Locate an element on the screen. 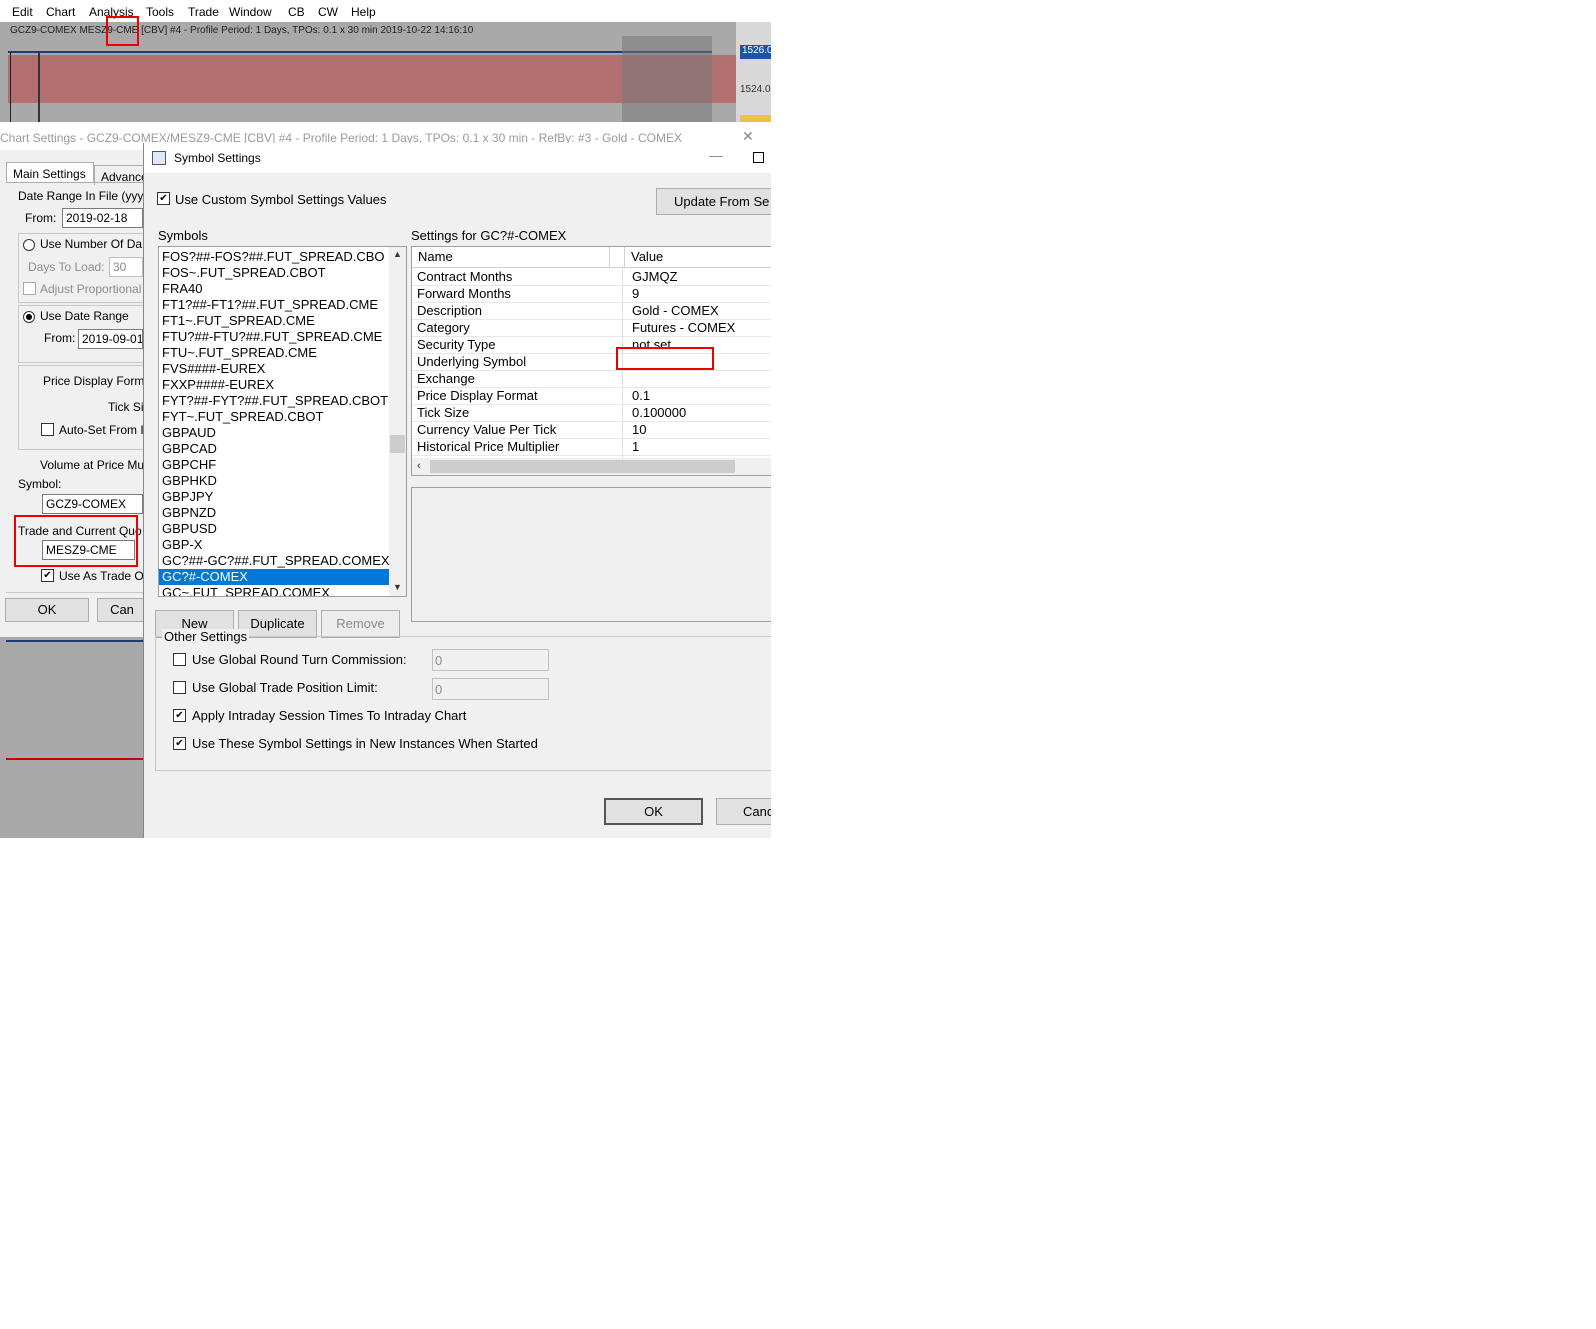 The image size is (1596, 1329). grid-cell-value: 0.100000 is located at coordinates (659, 412).